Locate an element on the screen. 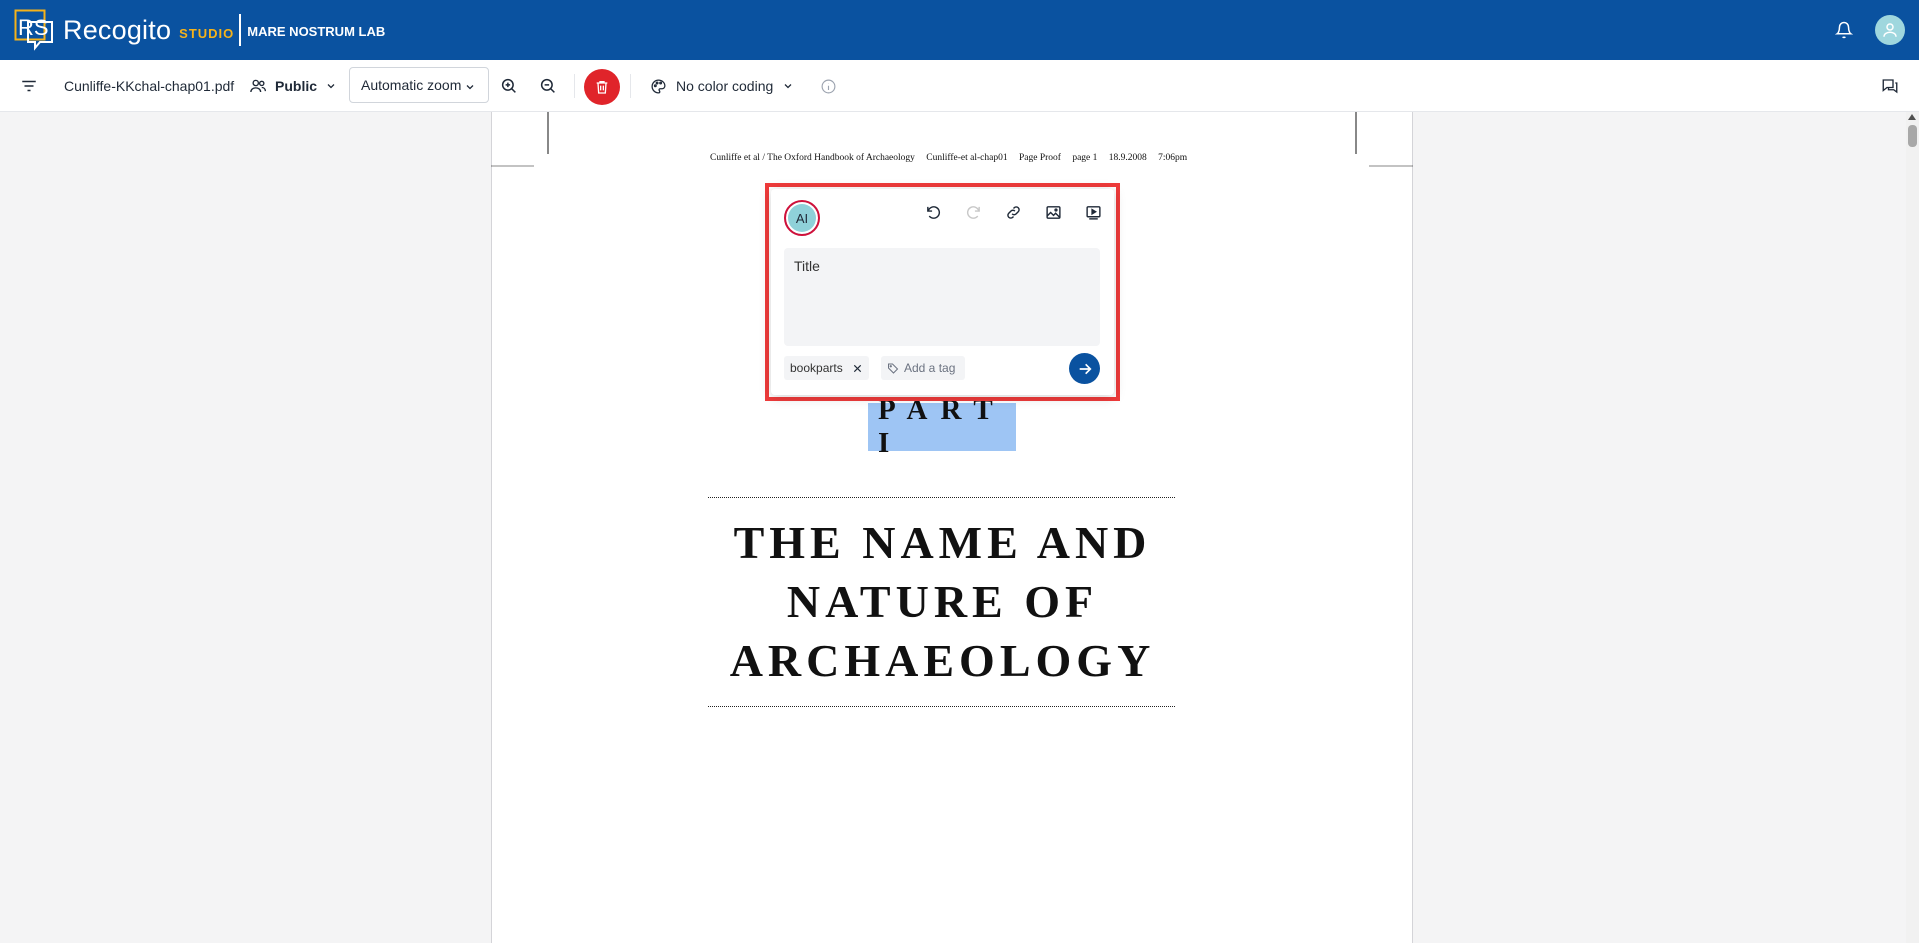  bell-icon is located at coordinates (1844, 30).